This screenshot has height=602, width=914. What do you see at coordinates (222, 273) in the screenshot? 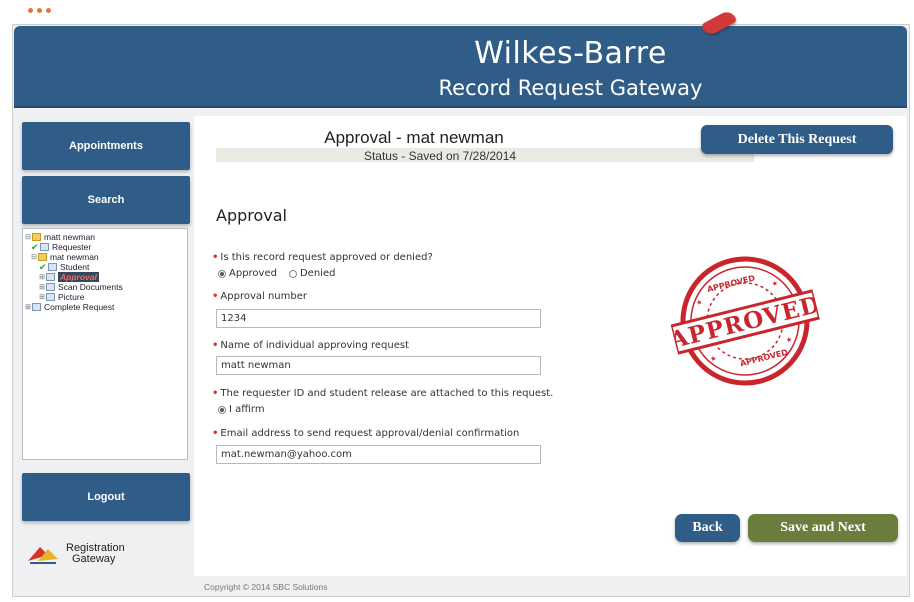
I see `approved-radio` at bounding box center [222, 273].